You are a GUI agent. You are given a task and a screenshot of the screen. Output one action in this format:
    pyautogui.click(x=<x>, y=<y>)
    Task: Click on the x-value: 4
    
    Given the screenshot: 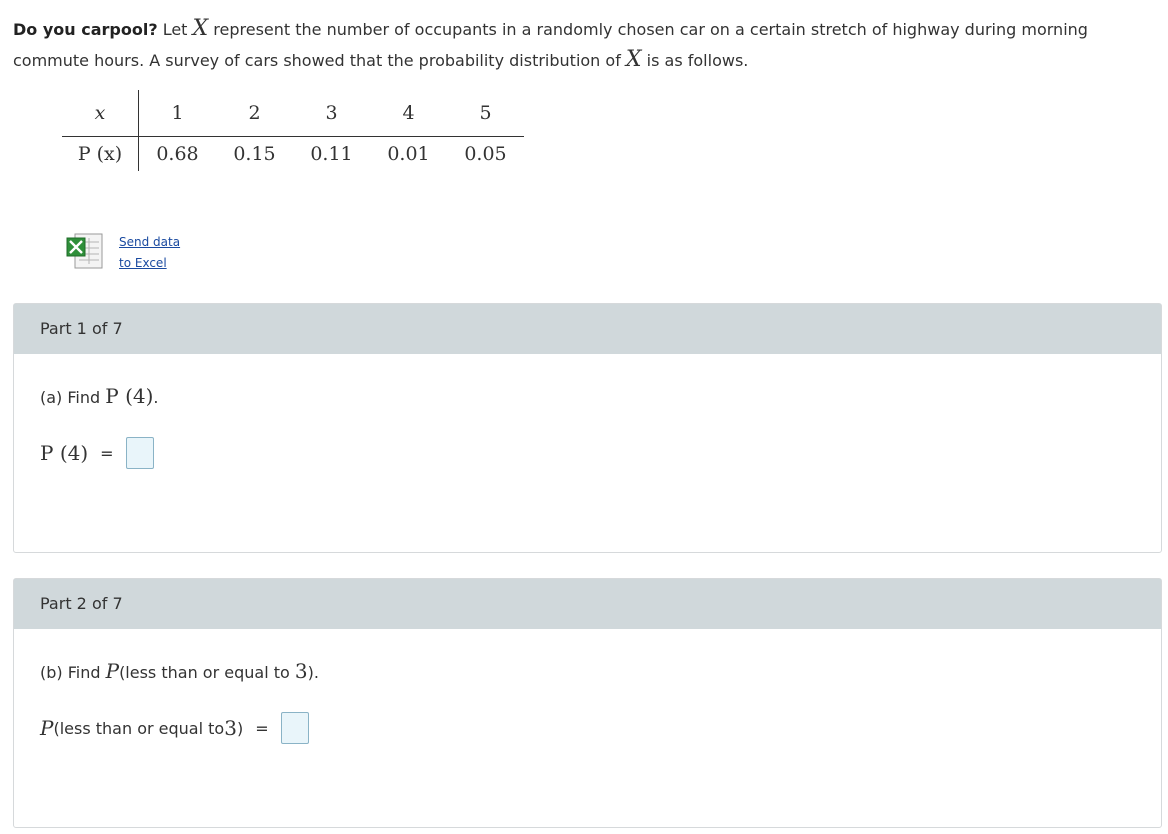 What is the action you would take?
    pyautogui.click(x=408, y=113)
    